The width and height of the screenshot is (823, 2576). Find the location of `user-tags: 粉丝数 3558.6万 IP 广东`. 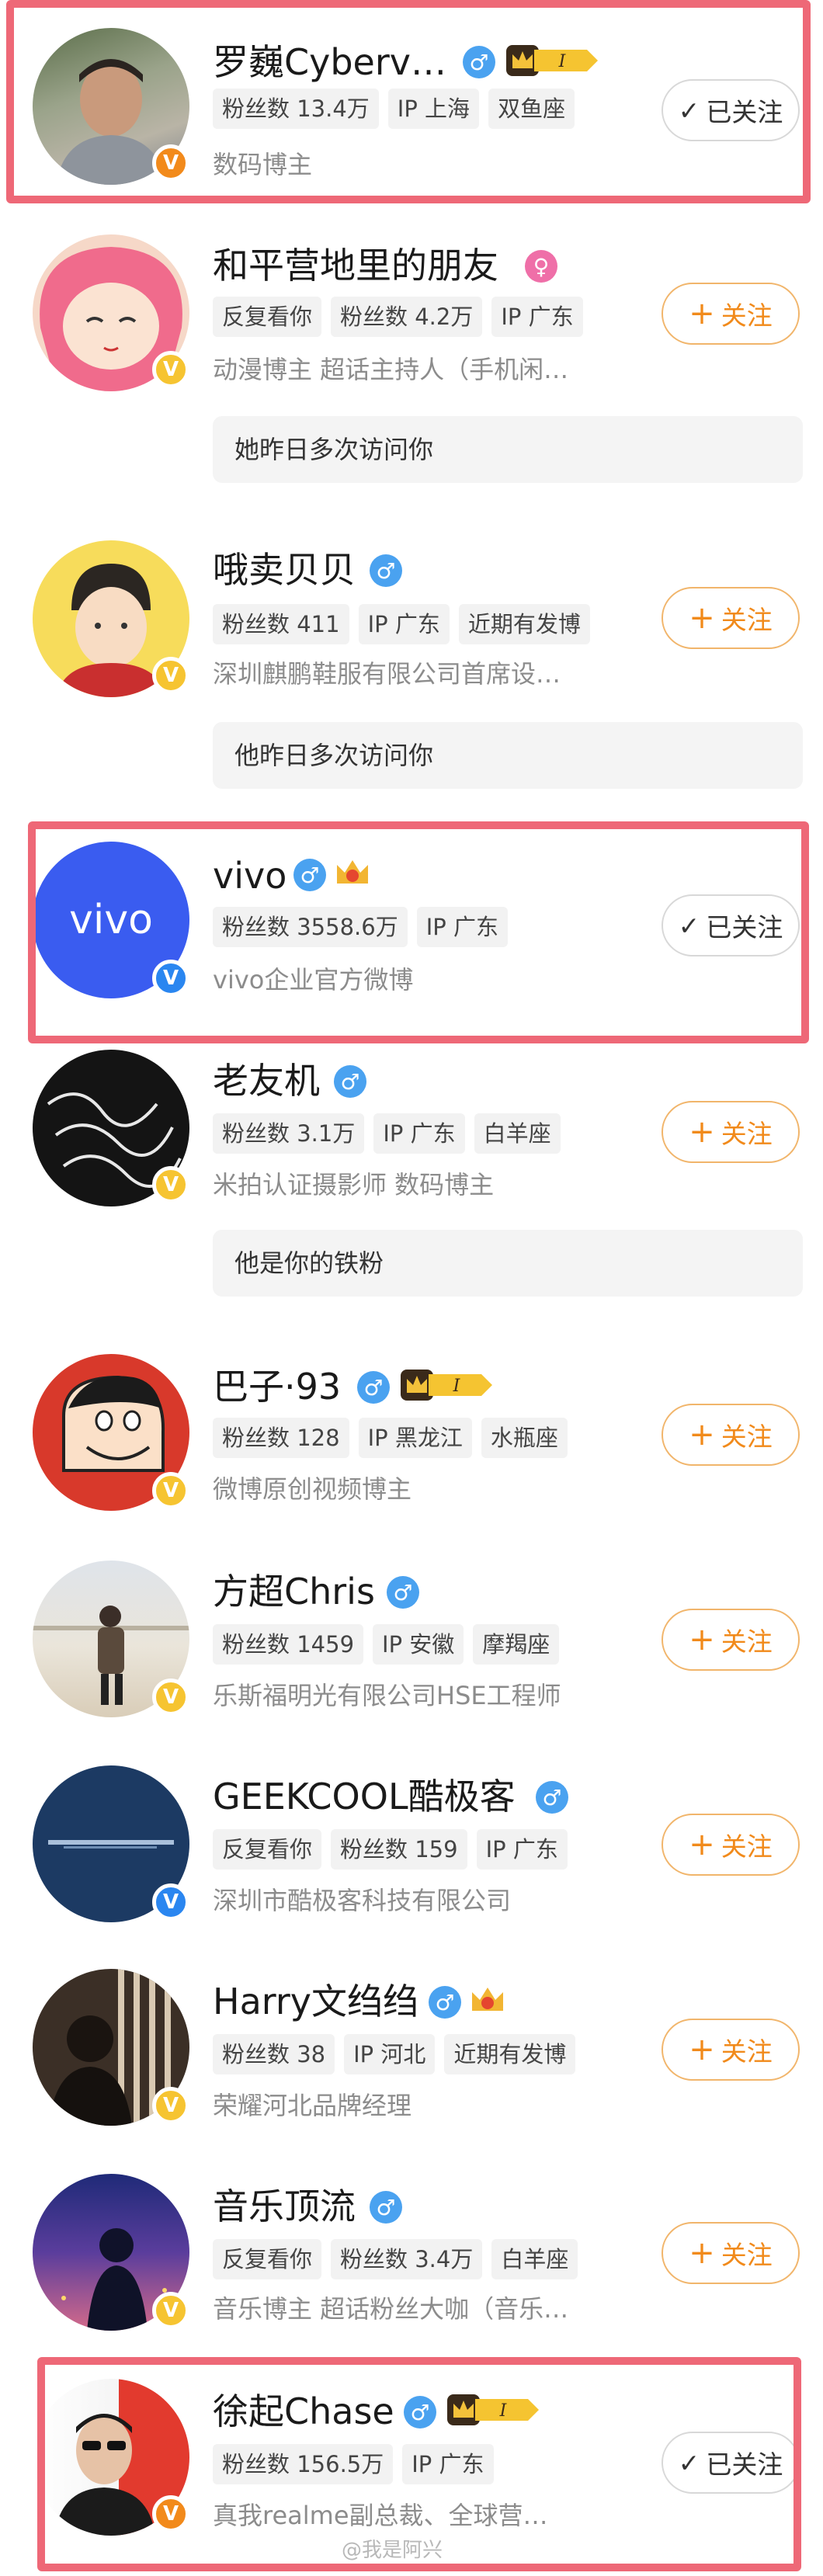

user-tags: 粉丝数 3558.6万 IP 广东 is located at coordinates (360, 927).